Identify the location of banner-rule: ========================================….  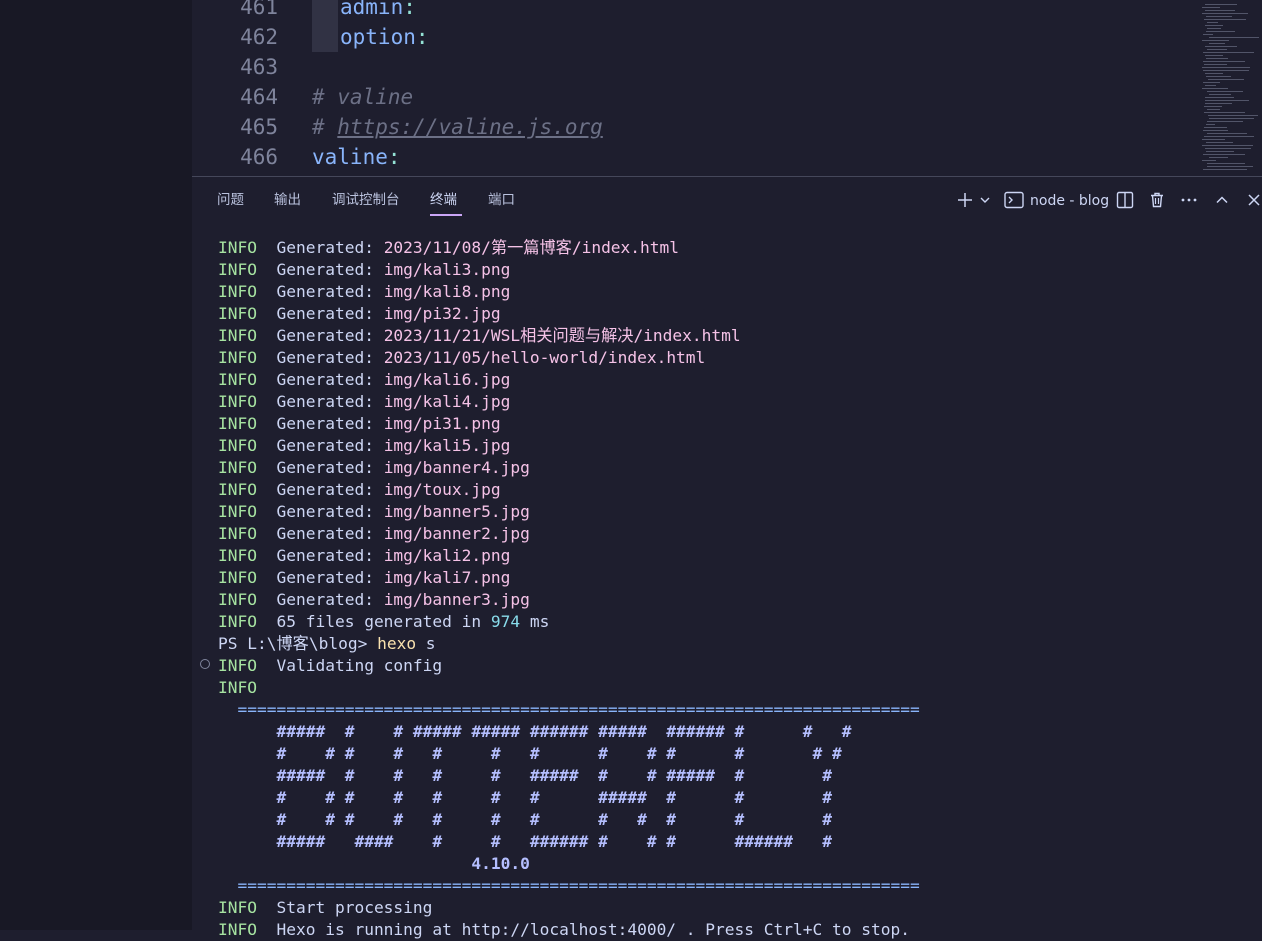
(578, 709).